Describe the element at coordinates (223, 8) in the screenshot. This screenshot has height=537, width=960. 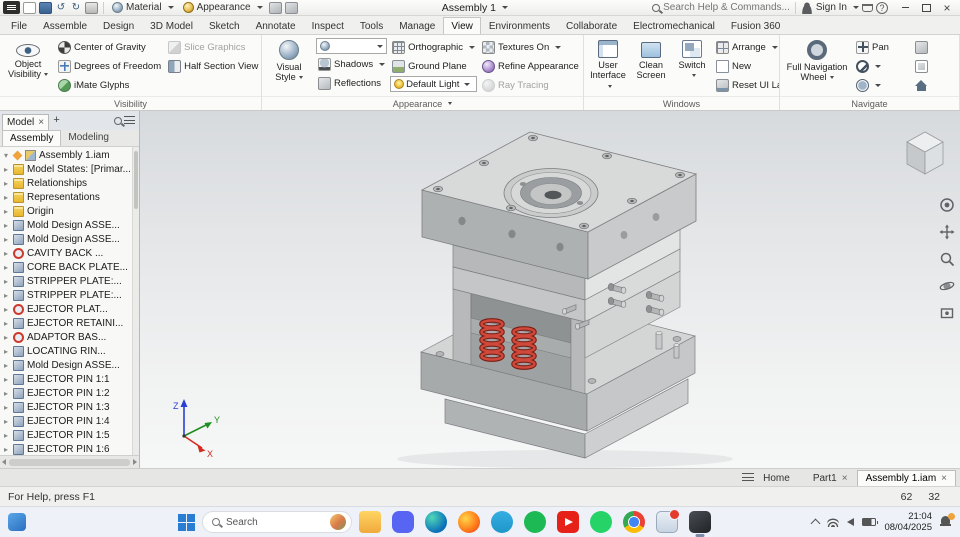
I see `appearance-combo: Appearance` at that location.